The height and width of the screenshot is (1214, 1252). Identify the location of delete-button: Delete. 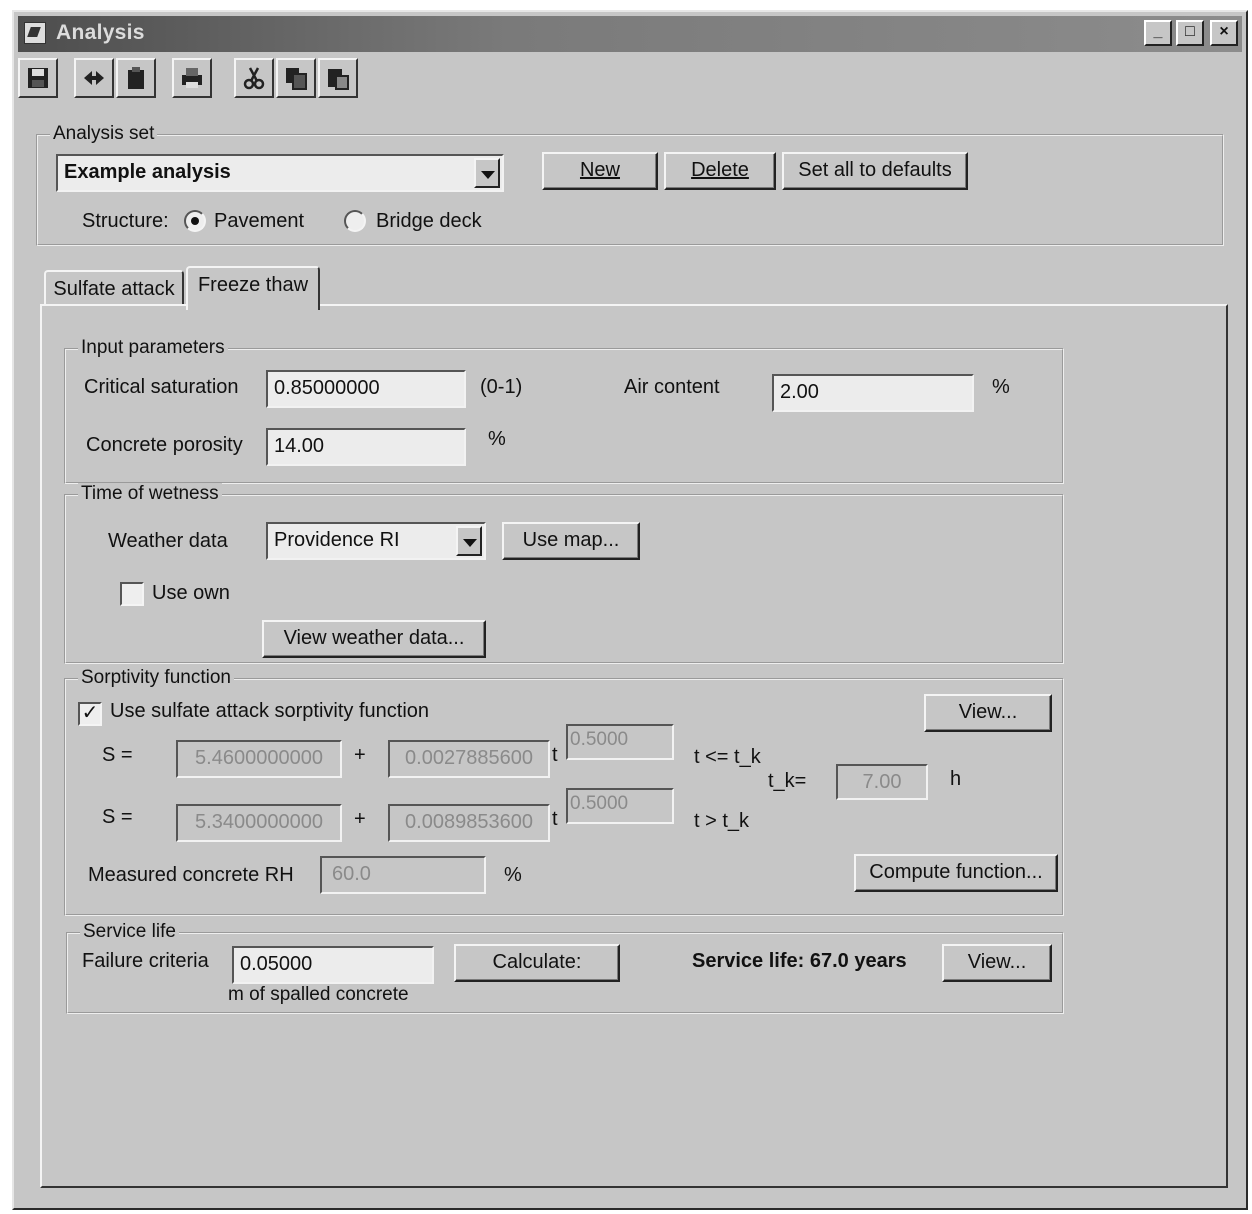
(720, 171).